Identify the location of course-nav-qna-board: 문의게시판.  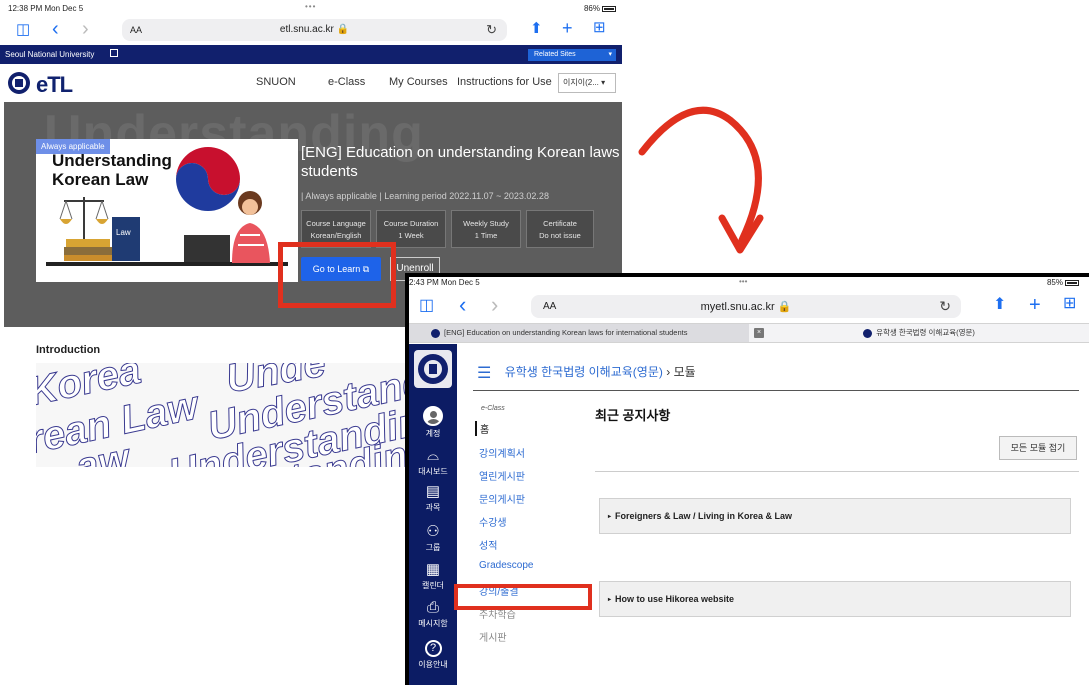
(502, 498).